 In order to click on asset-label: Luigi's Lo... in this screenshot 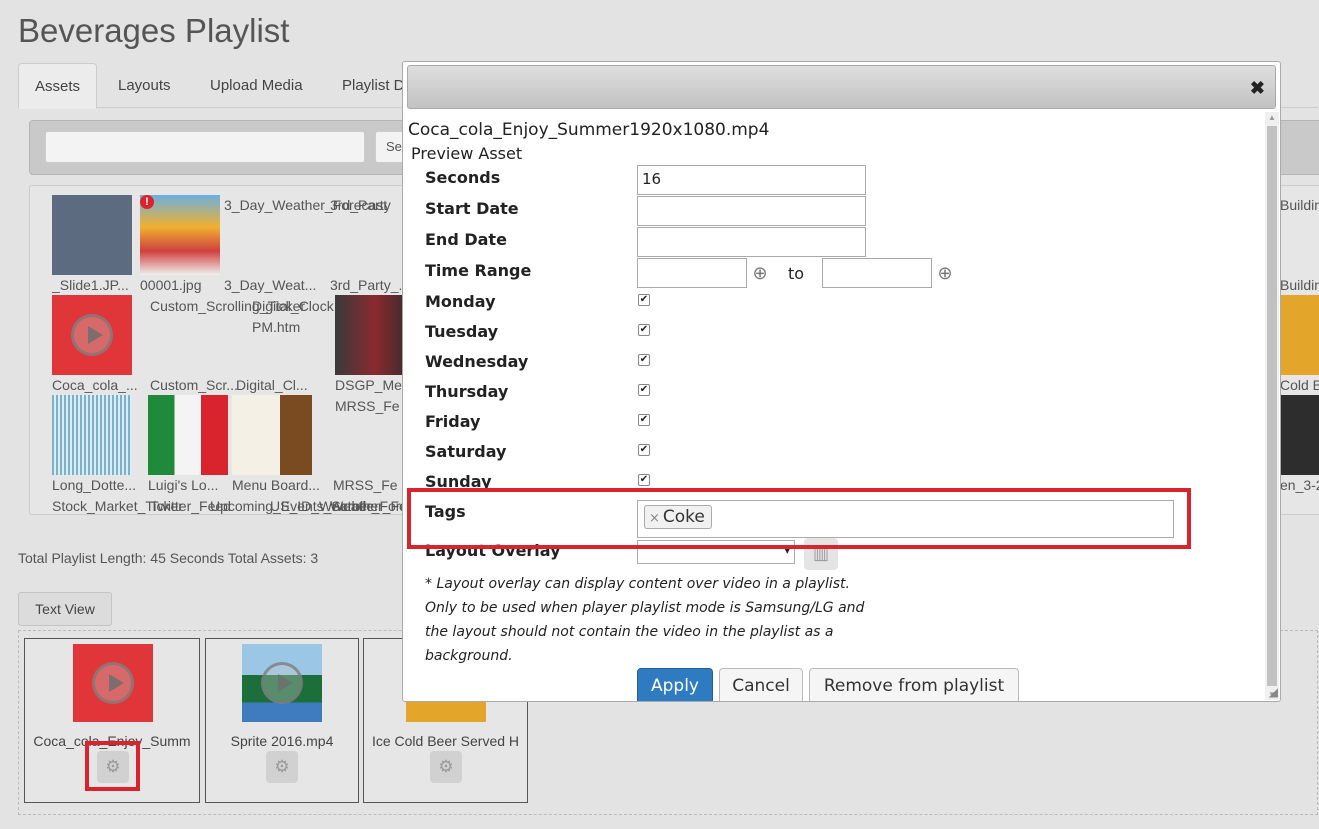, I will do `click(183, 485)`.